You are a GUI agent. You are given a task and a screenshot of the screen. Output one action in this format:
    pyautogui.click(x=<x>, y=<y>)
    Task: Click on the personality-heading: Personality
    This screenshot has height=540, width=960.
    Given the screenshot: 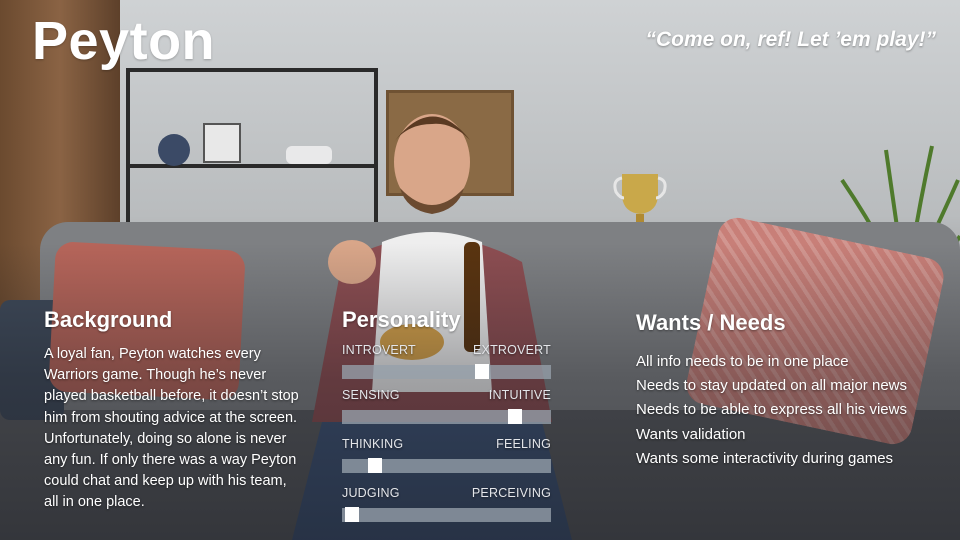 What is the action you would take?
    pyautogui.click(x=401, y=319)
    